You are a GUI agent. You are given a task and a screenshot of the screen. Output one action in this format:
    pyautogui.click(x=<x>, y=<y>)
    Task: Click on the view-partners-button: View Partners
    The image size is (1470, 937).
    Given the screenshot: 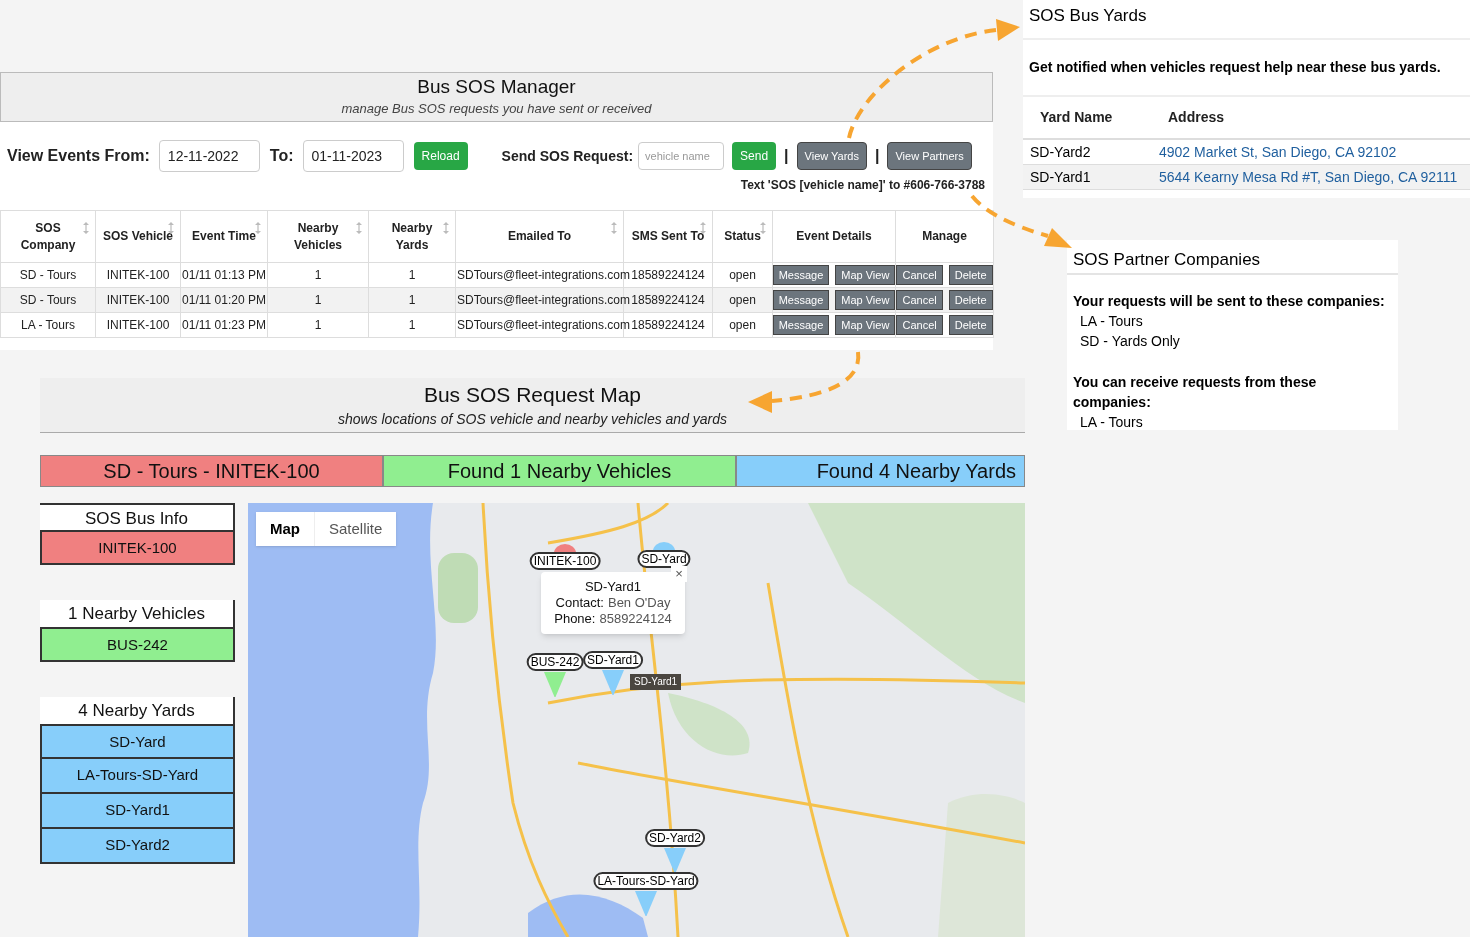 What is the action you would take?
    pyautogui.click(x=929, y=156)
    